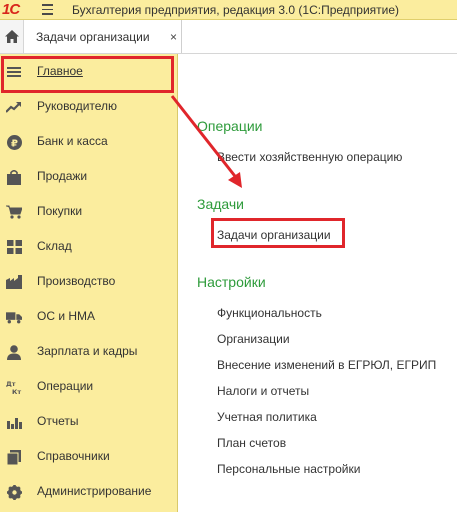 The image size is (457, 512). What do you see at coordinates (88, 71) in the screenshot?
I see `sidebar-item-main: Главное` at bounding box center [88, 71].